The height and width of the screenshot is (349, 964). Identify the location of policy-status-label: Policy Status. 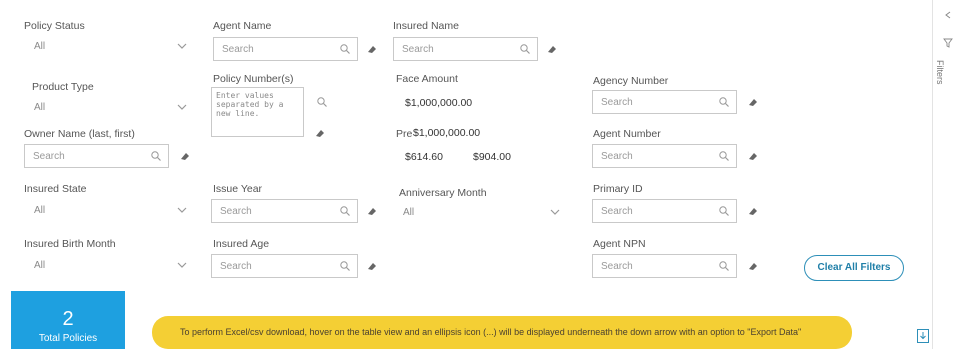
(54, 26).